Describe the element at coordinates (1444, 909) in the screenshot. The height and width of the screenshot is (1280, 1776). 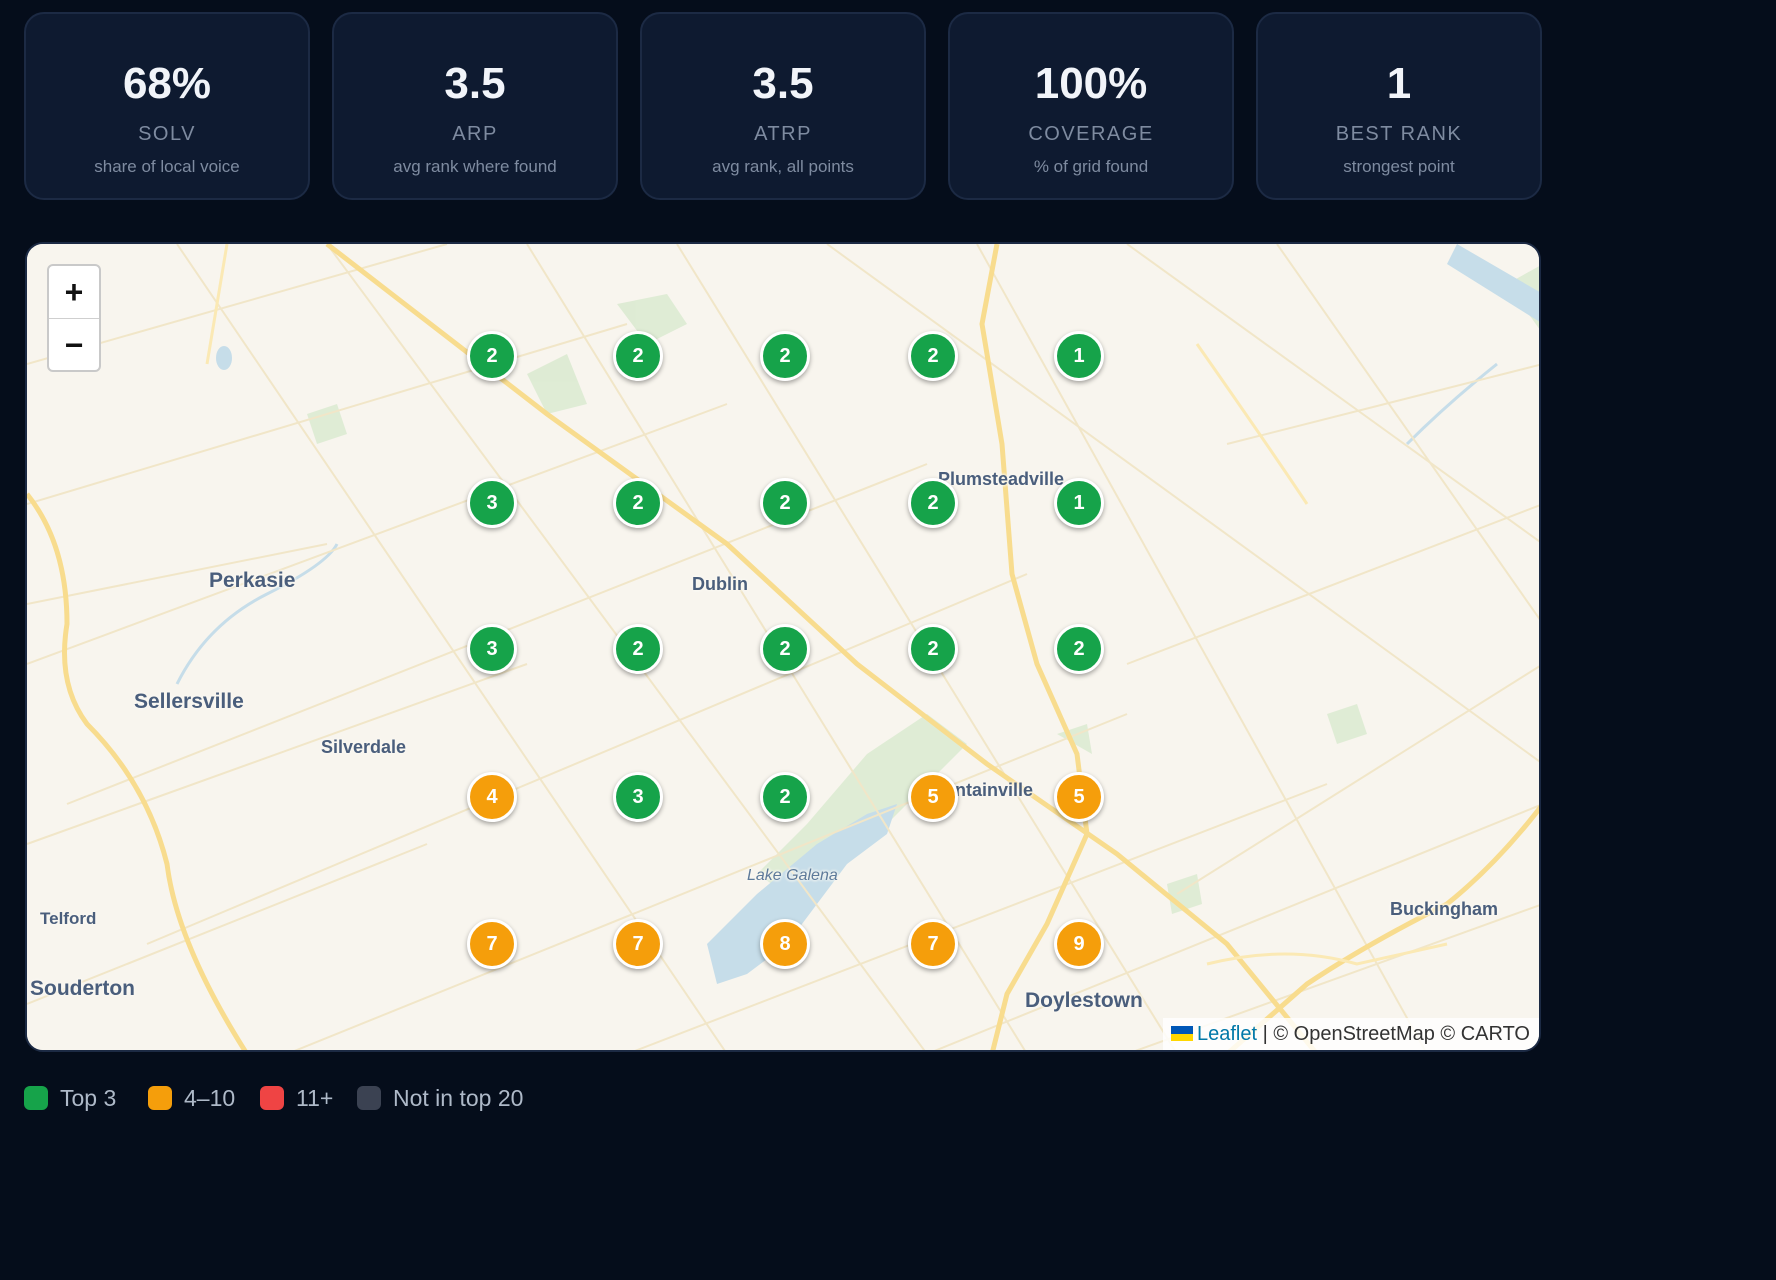
I see `place-label: Buckingham` at that location.